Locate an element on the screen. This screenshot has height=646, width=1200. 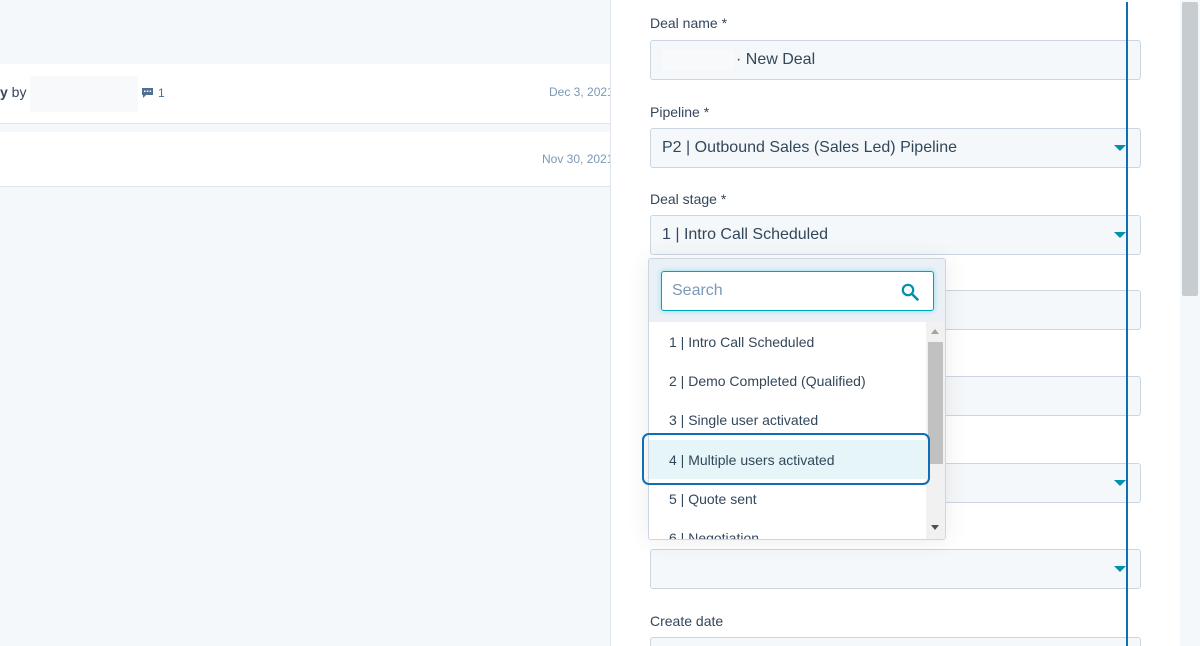
form-select is located at coordinates (895, 569).